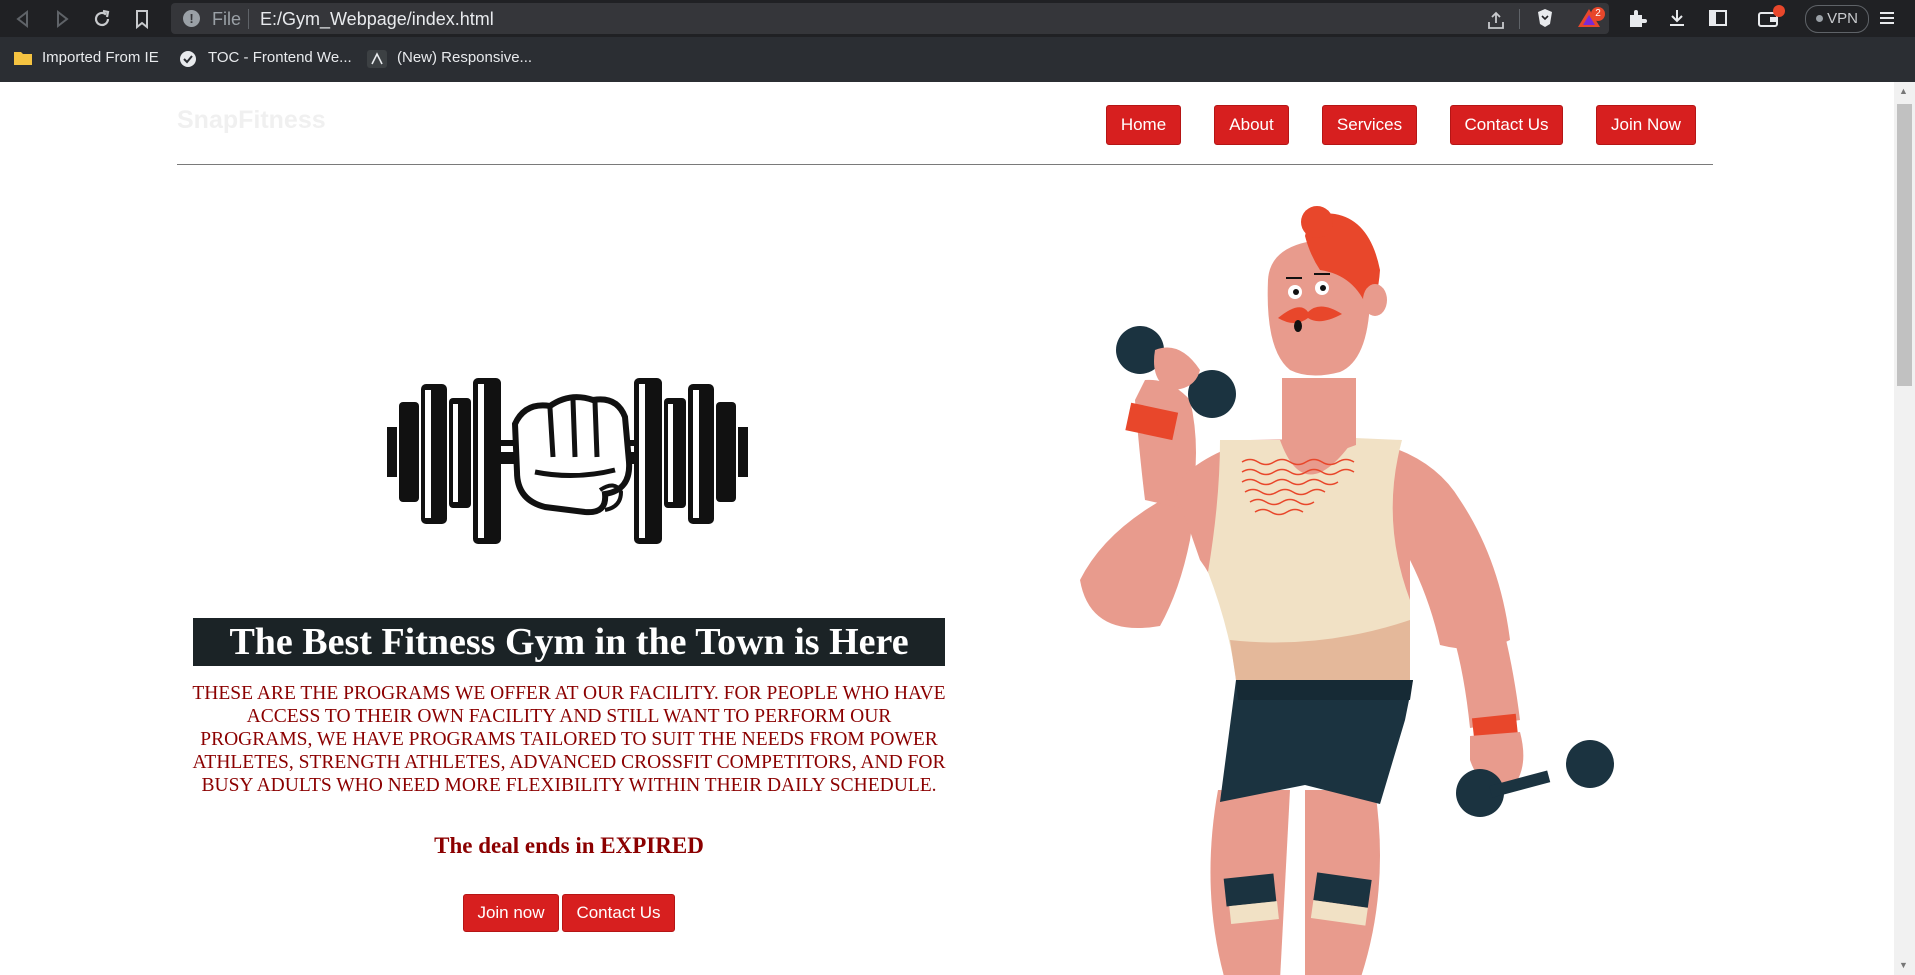 Image resolution: width=1915 pixels, height=975 pixels. What do you see at coordinates (23, 19) in the screenshot?
I see `back-icon` at bounding box center [23, 19].